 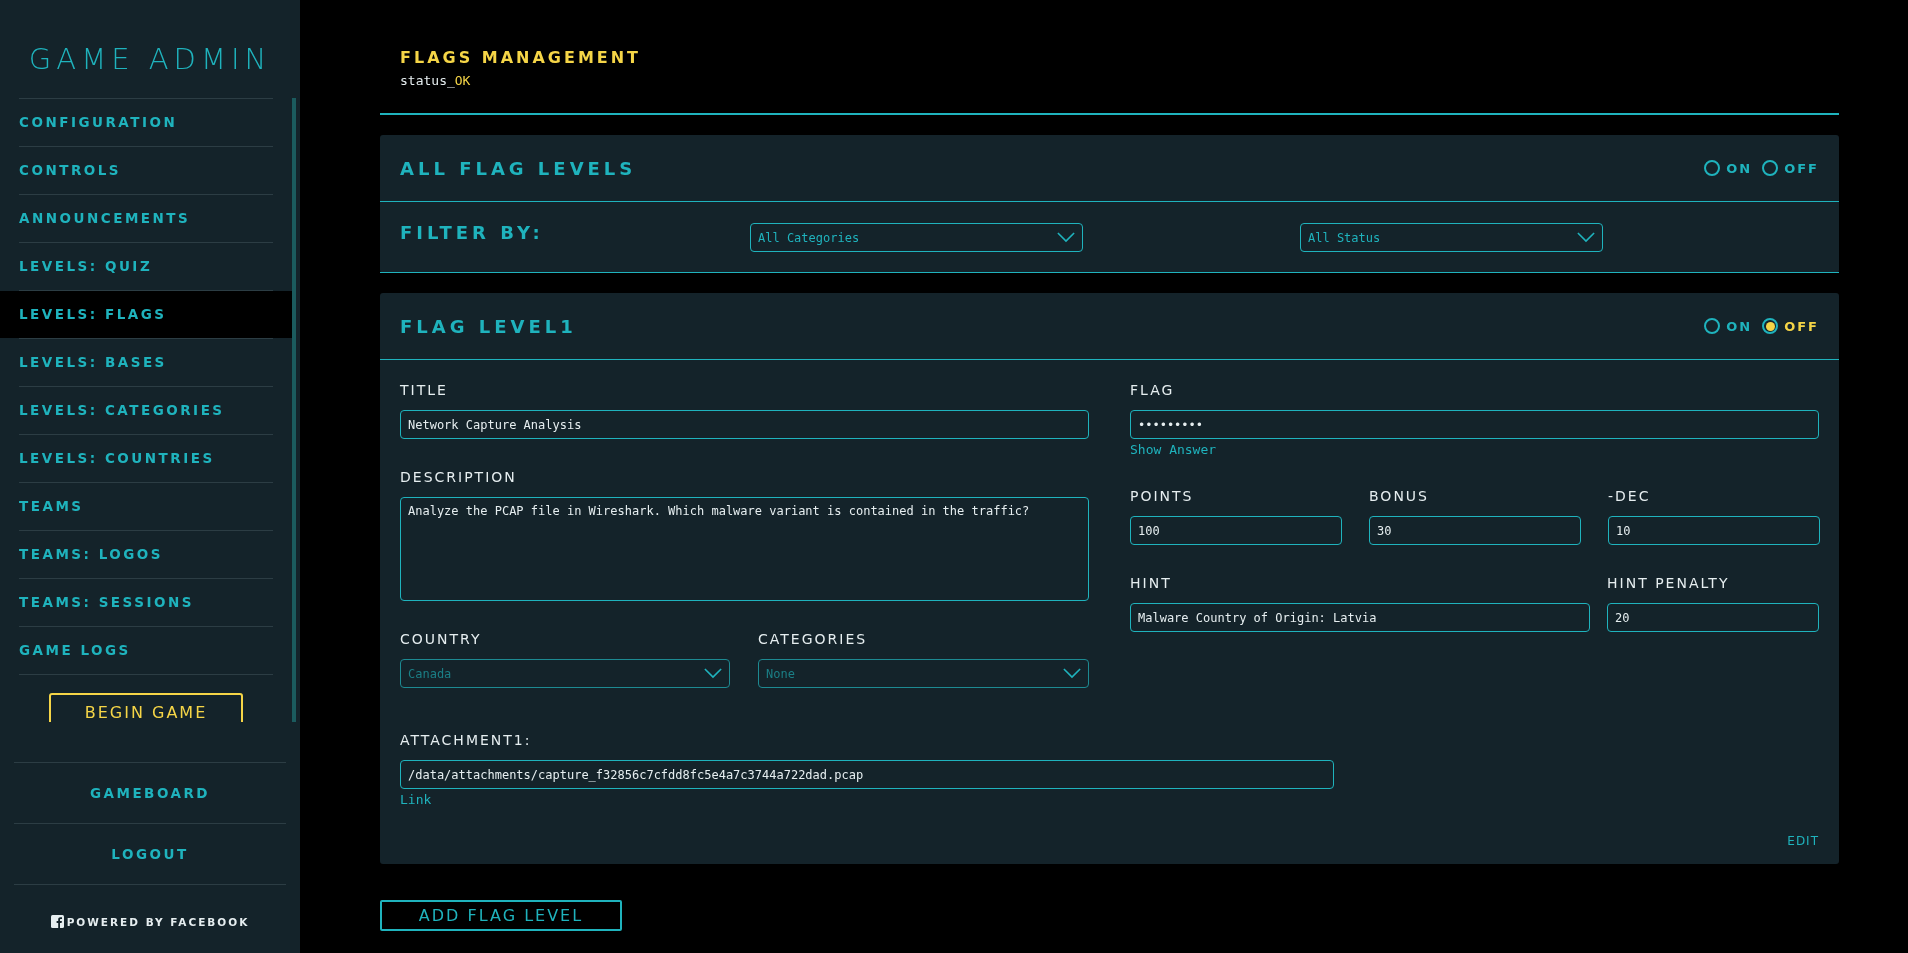 What do you see at coordinates (57, 921) in the screenshot?
I see `facebook-icon` at bounding box center [57, 921].